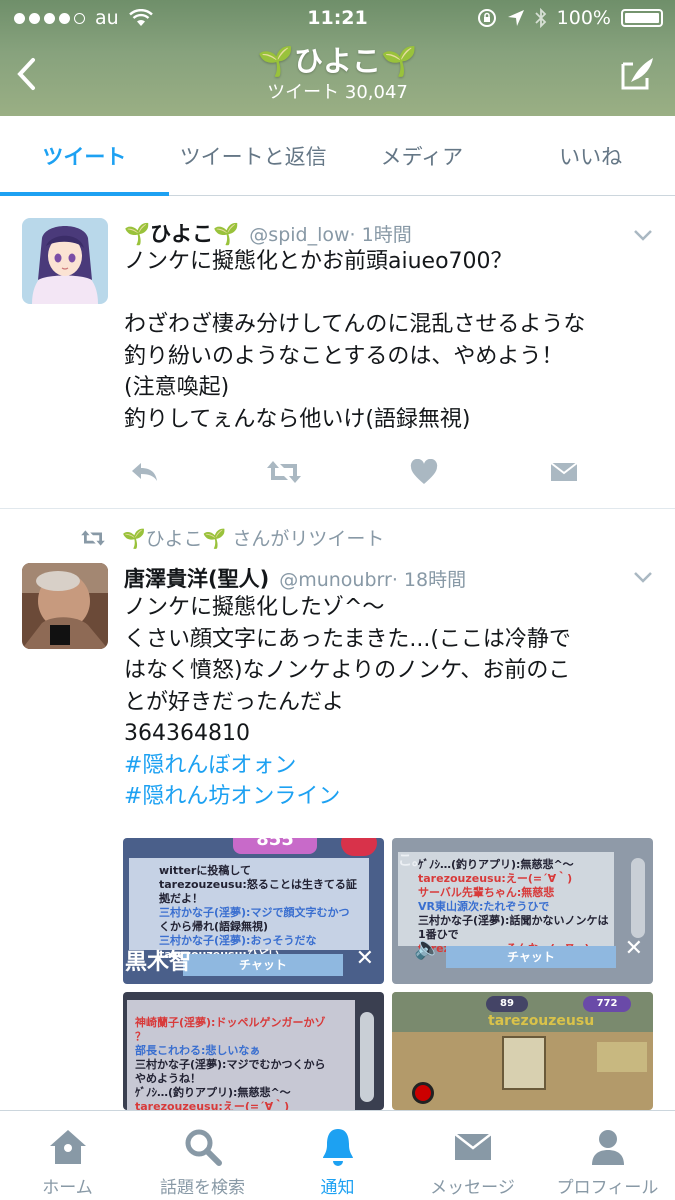 The image size is (675, 1200). I want to click on tweet-line: 釣り紛いのようなことするのは、やめよう！, so click(344, 356).